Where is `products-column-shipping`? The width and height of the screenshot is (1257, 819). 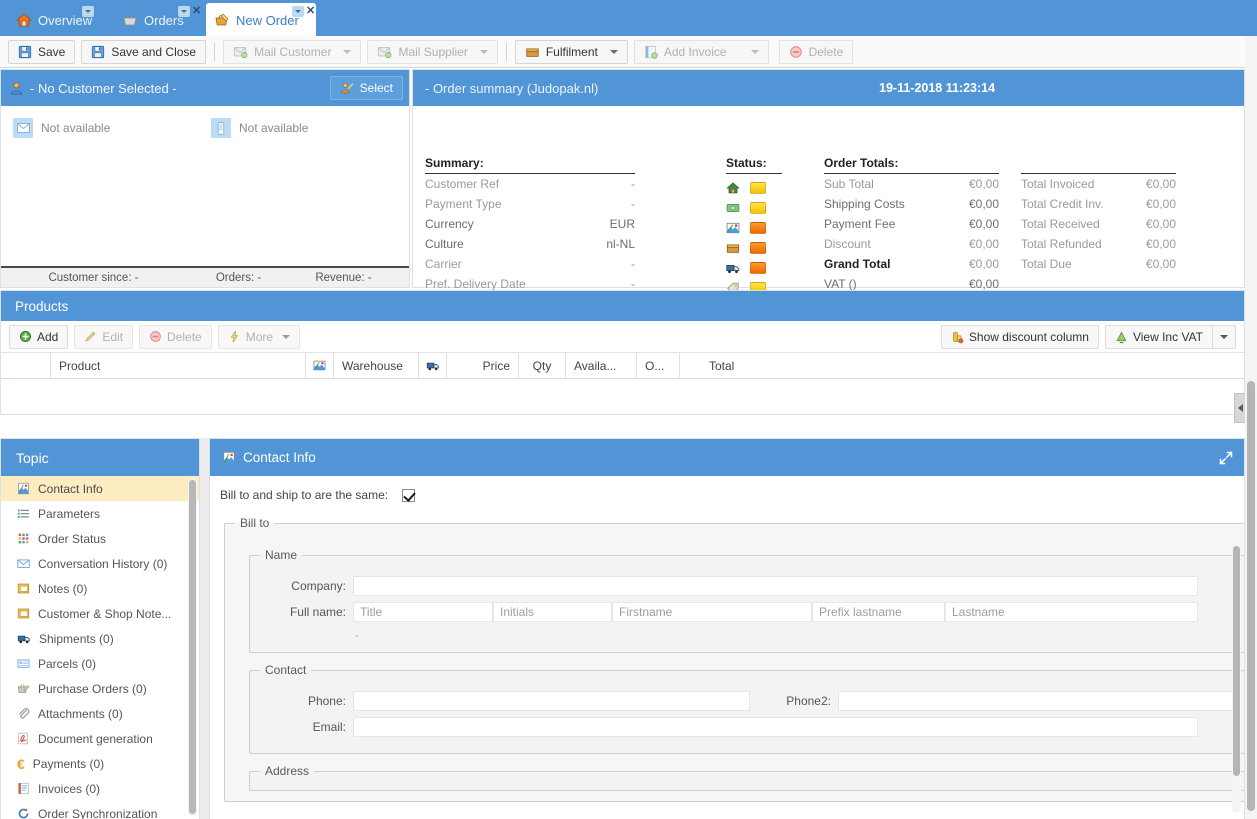 products-column-shipping is located at coordinates (433, 365).